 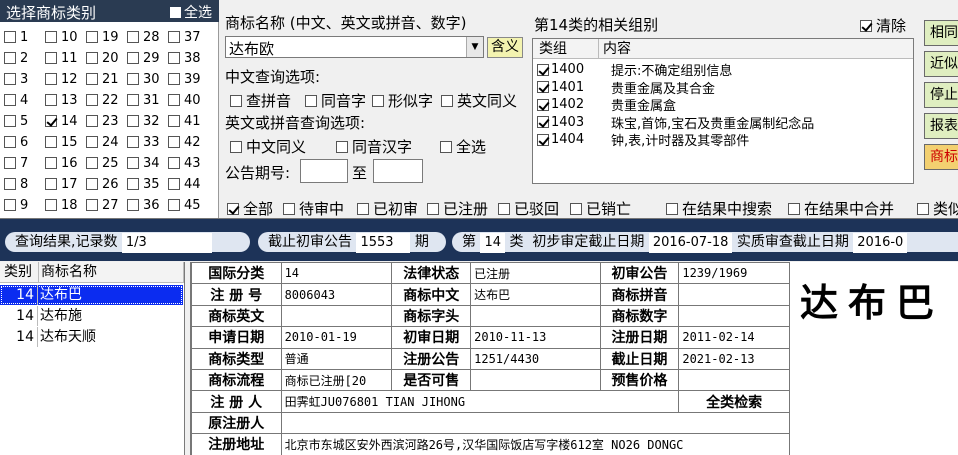 I want to click on category-checkbox: 1, so click(x=16, y=37).